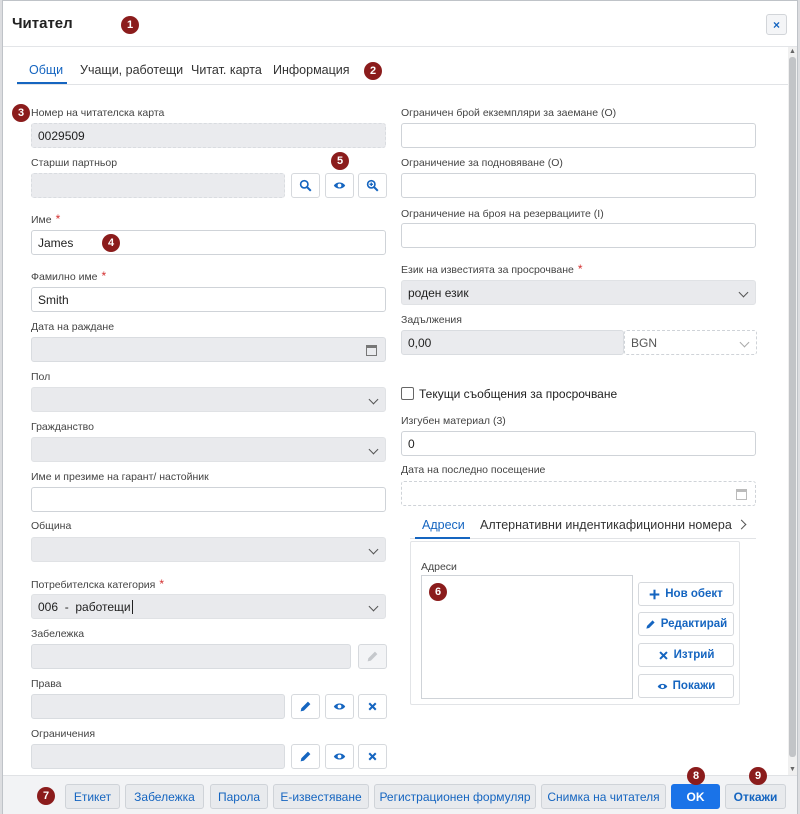 The width and height of the screenshot is (800, 814). I want to click on view-partner-button, so click(339, 185).